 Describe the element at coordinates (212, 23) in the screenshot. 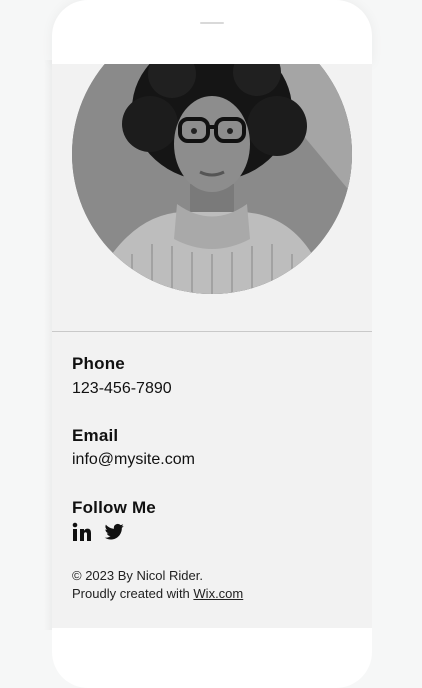

I see `phone-speaker` at that location.